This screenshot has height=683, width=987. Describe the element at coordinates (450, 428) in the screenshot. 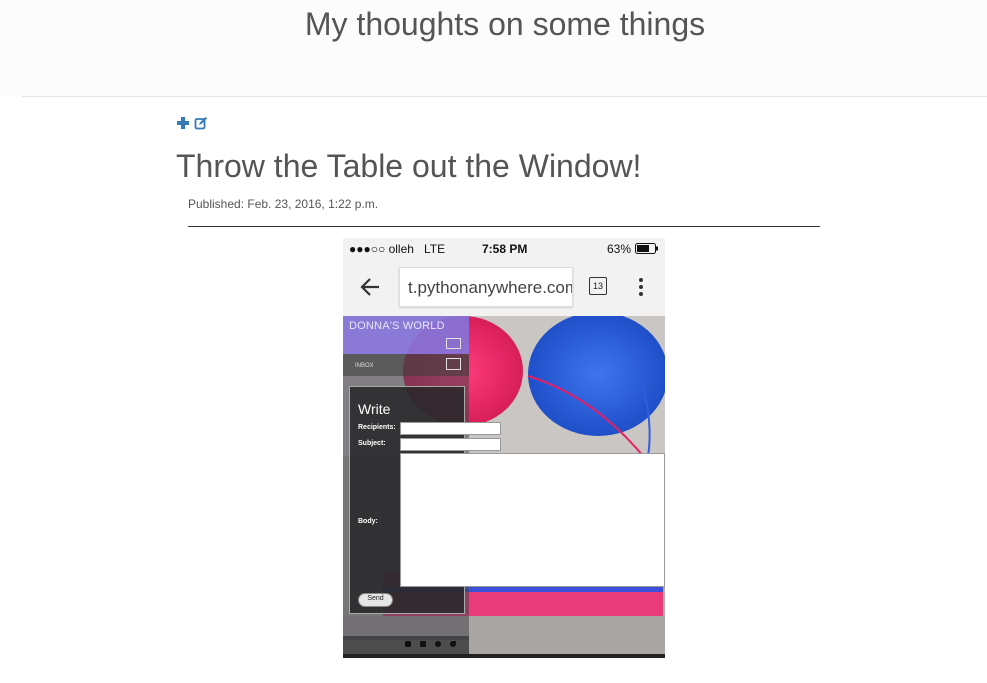

I see `recipients-field` at that location.